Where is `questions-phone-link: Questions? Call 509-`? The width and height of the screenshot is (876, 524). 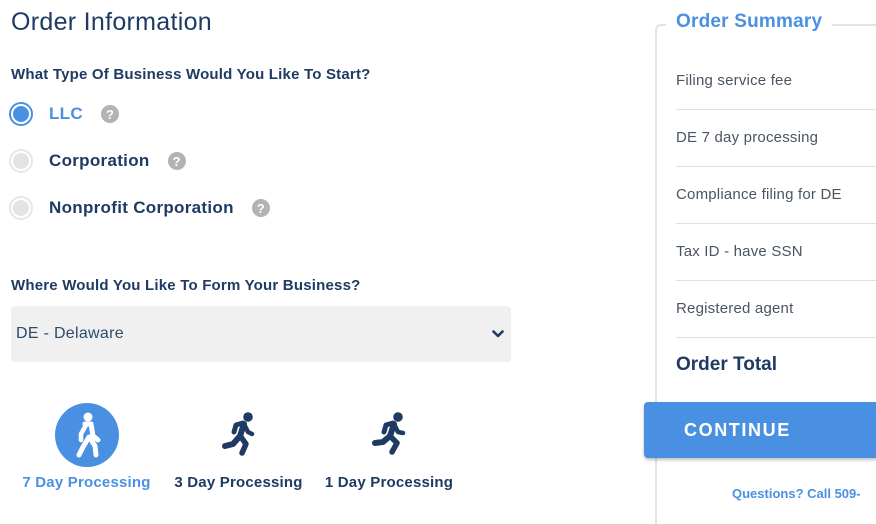 questions-phone-link: Questions? Call 509- is located at coordinates (796, 493).